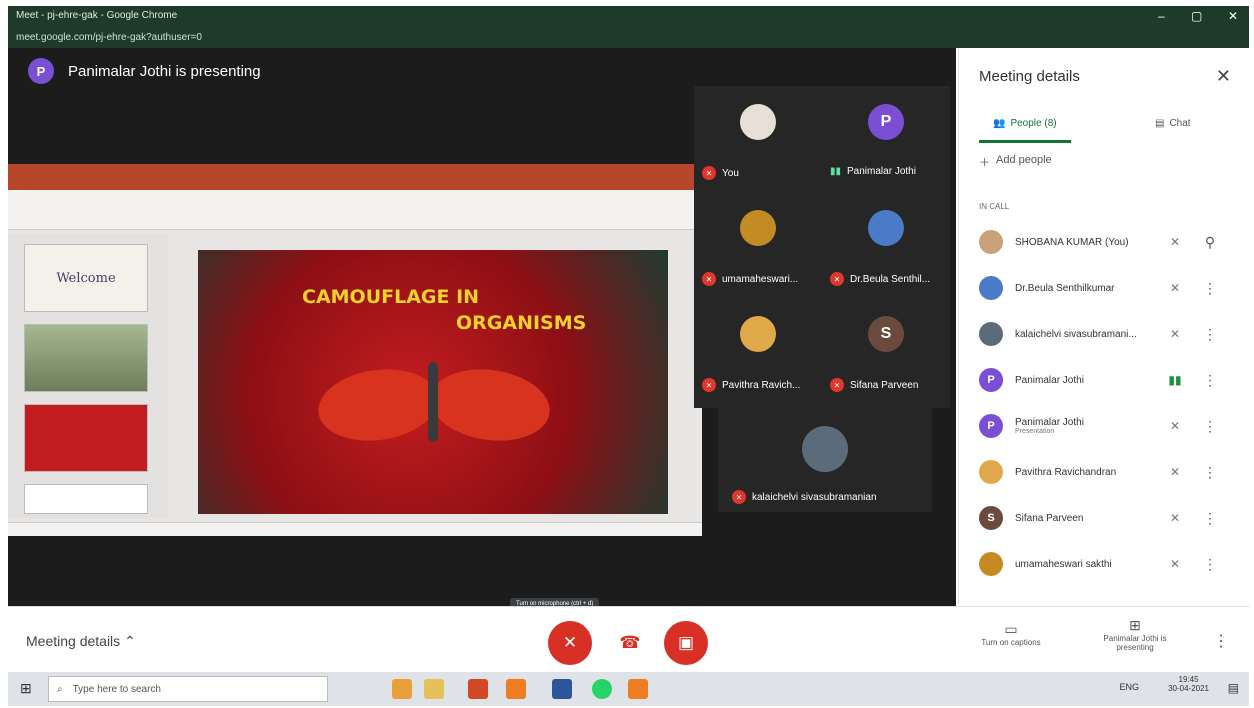 This screenshot has width=1254, height=708. Describe the element at coordinates (881, 171) in the screenshot. I see `tile-label: Panimalar Jothi` at that location.